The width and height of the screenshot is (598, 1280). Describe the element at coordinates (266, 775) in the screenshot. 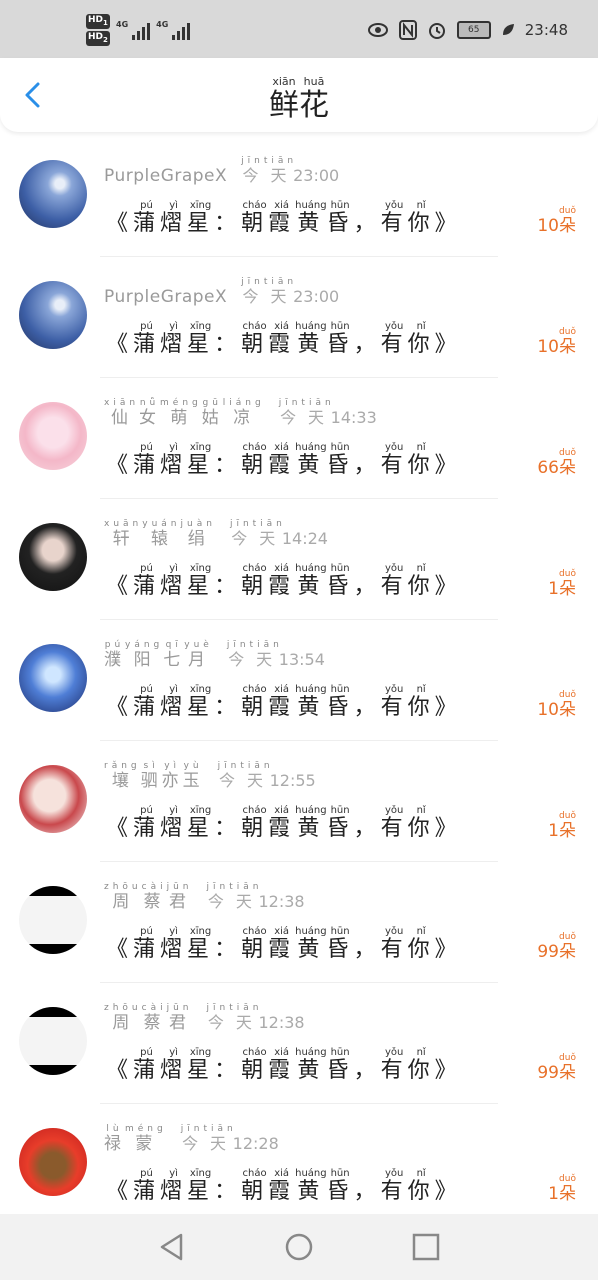

I see `timestamp: 今jīn天tiān12:55` at that location.